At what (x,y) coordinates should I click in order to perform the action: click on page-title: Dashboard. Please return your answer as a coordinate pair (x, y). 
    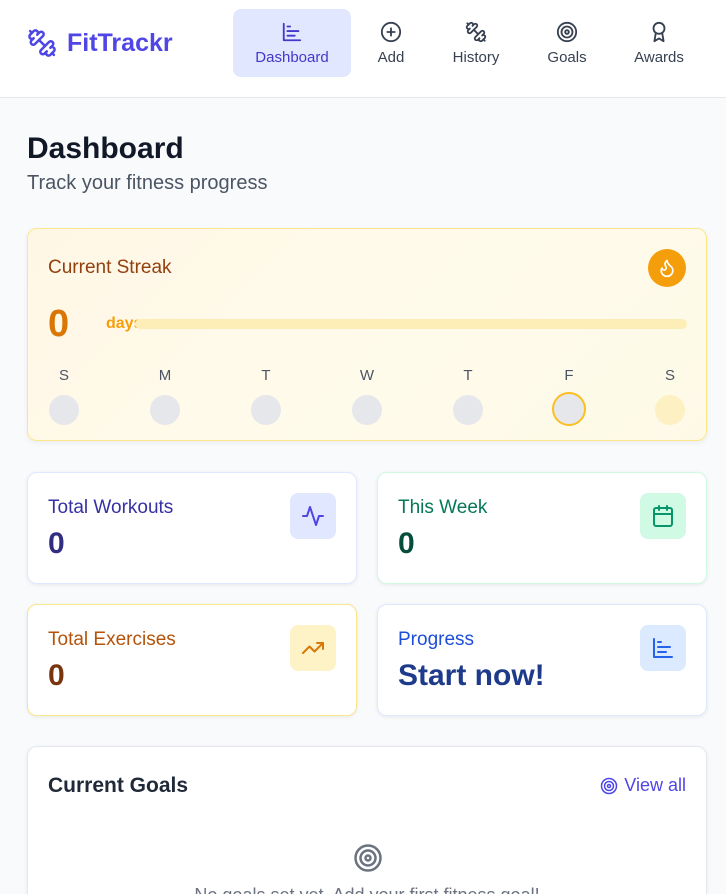
    Looking at the image, I should click on (105, 148).